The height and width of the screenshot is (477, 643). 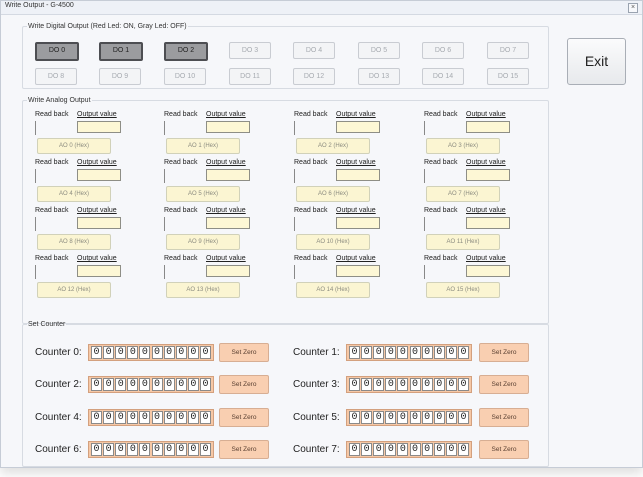 I want to click on set-zero-button-2: Set Zero, so click(x=244, y=384).